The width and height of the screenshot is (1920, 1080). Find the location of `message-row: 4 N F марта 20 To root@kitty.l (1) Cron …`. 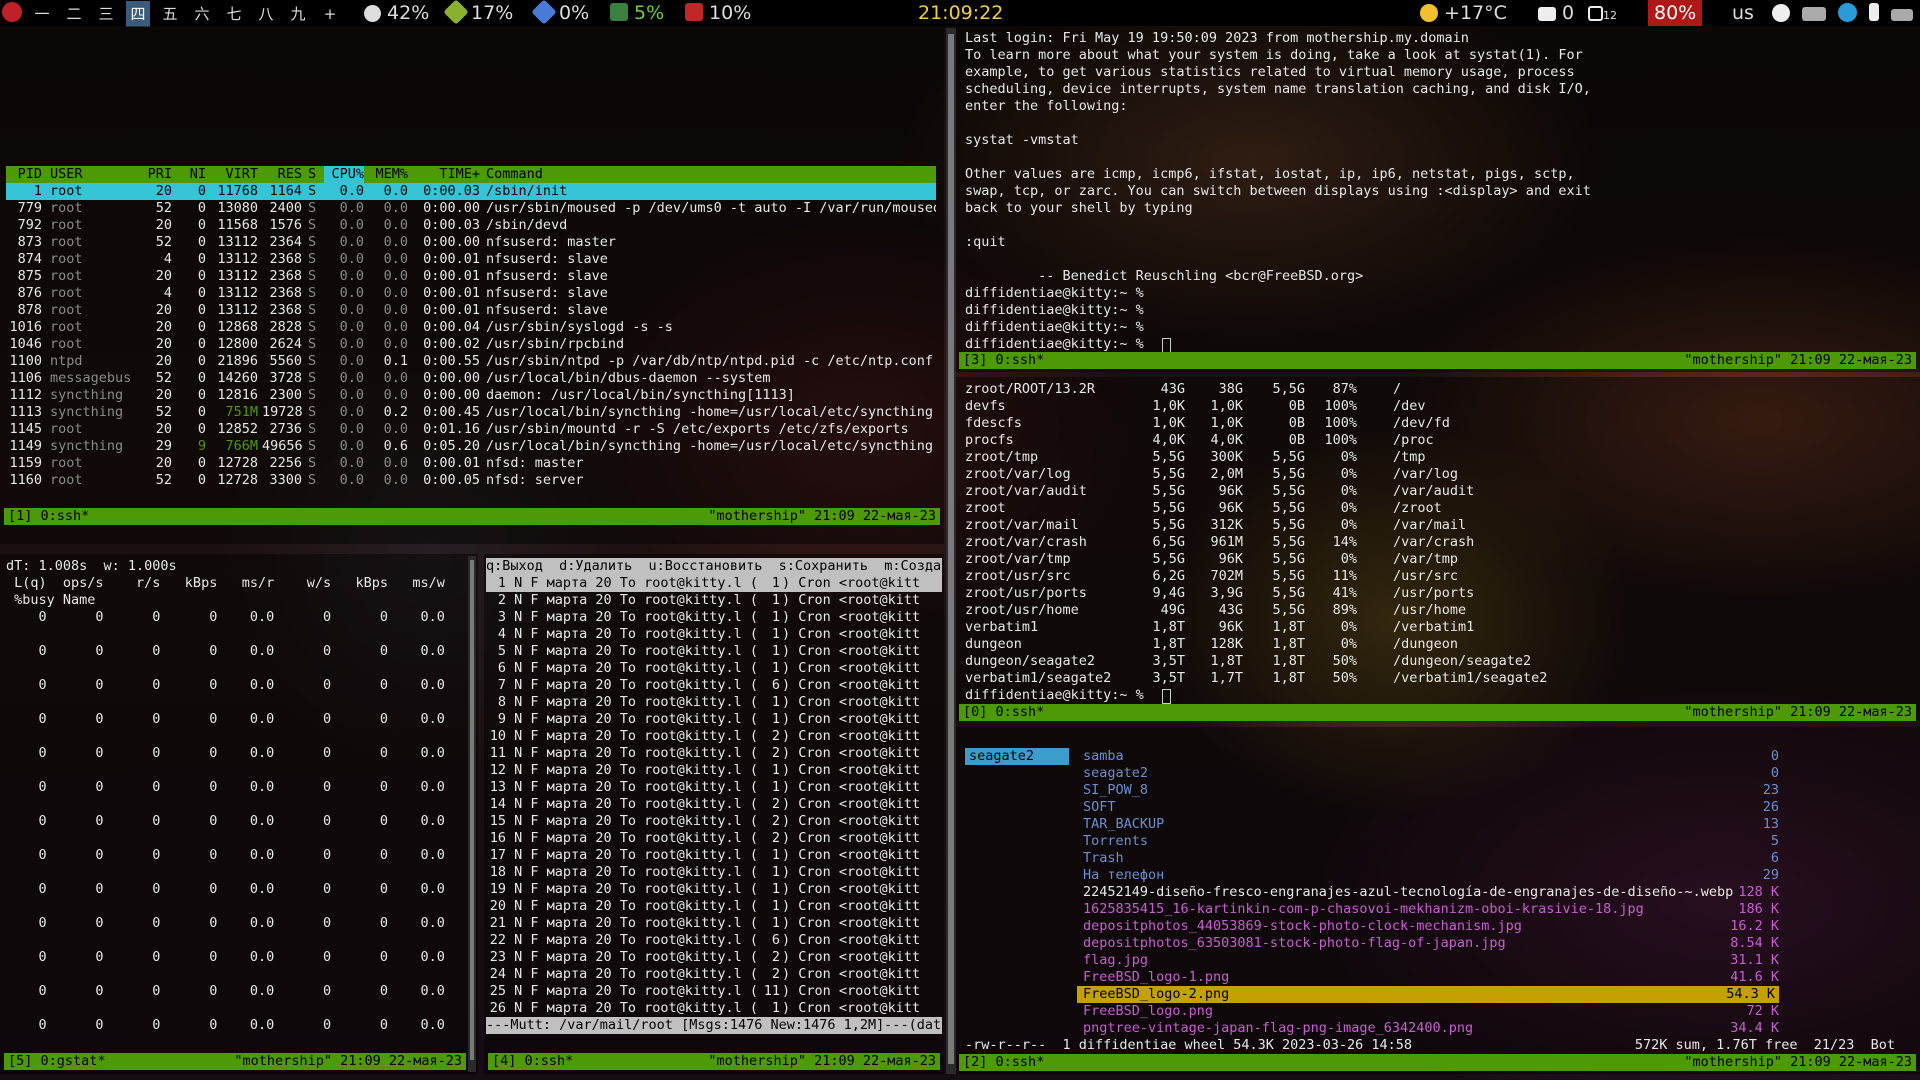

message-row: 4 N F марта 20 To root@kitty.l (1) Cron … is located at coordinates (714, 634).